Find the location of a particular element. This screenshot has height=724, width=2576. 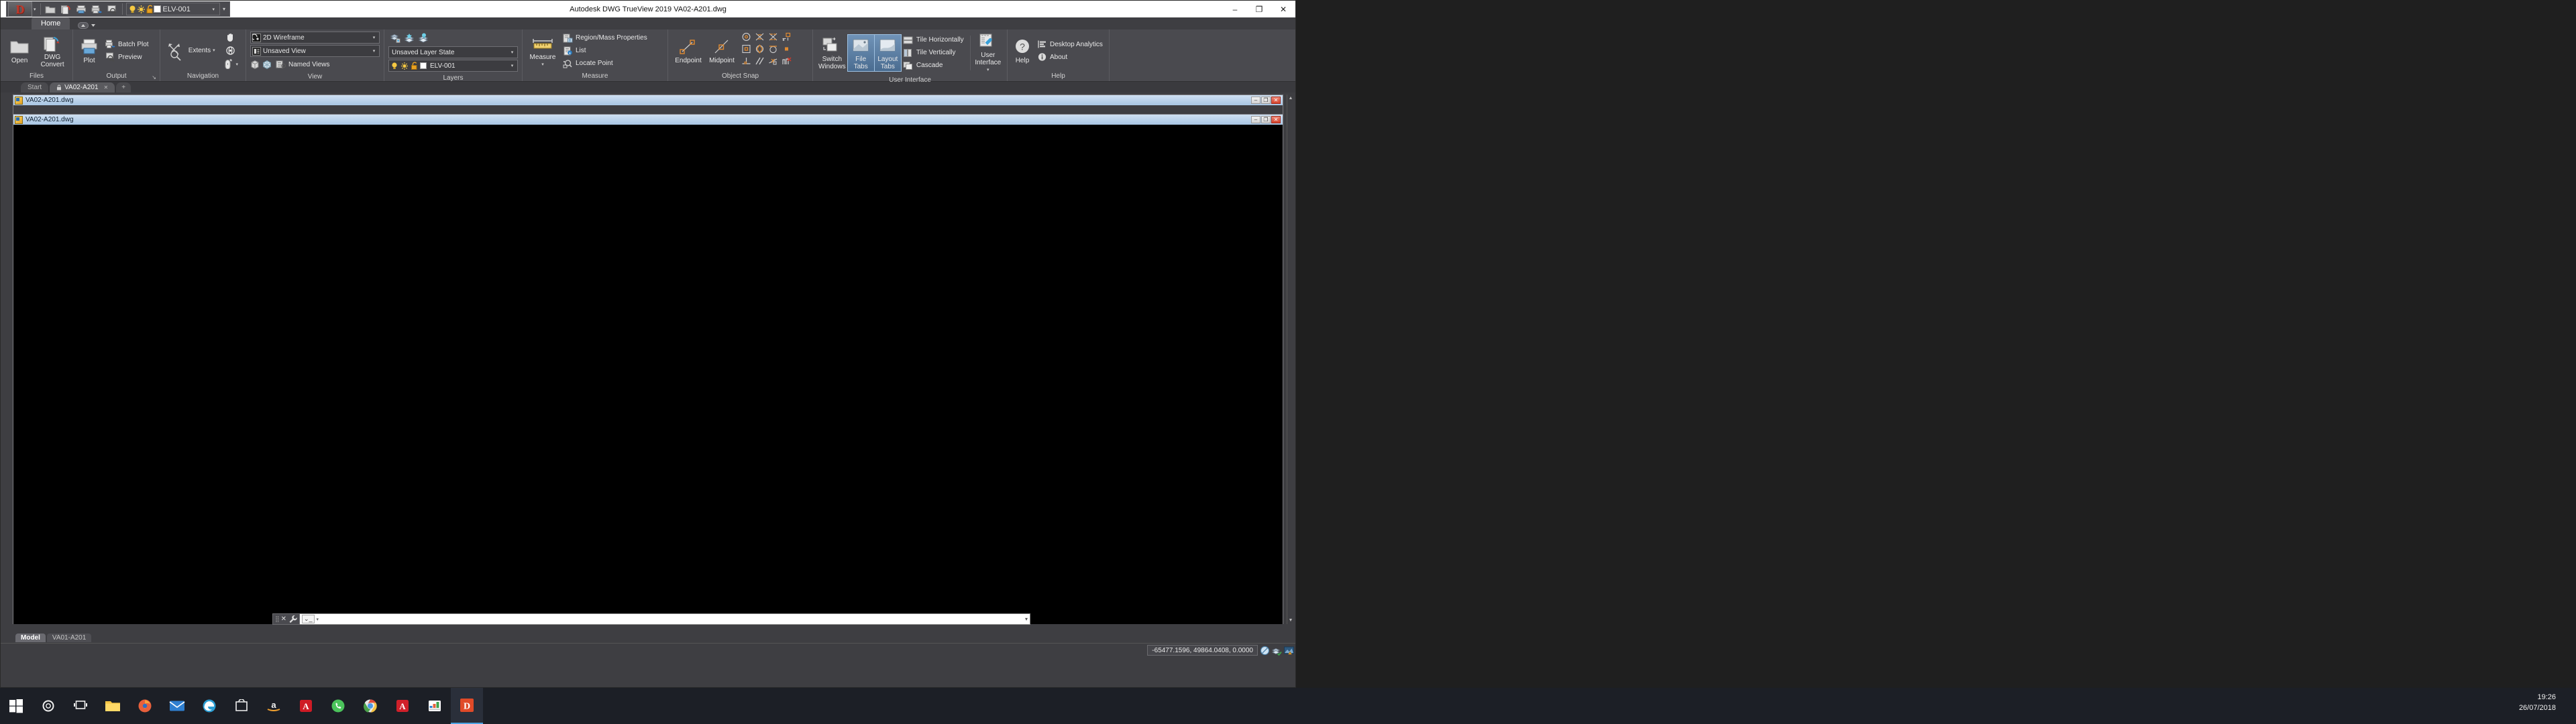

about-button: About is located at coordinates (1070, 57).